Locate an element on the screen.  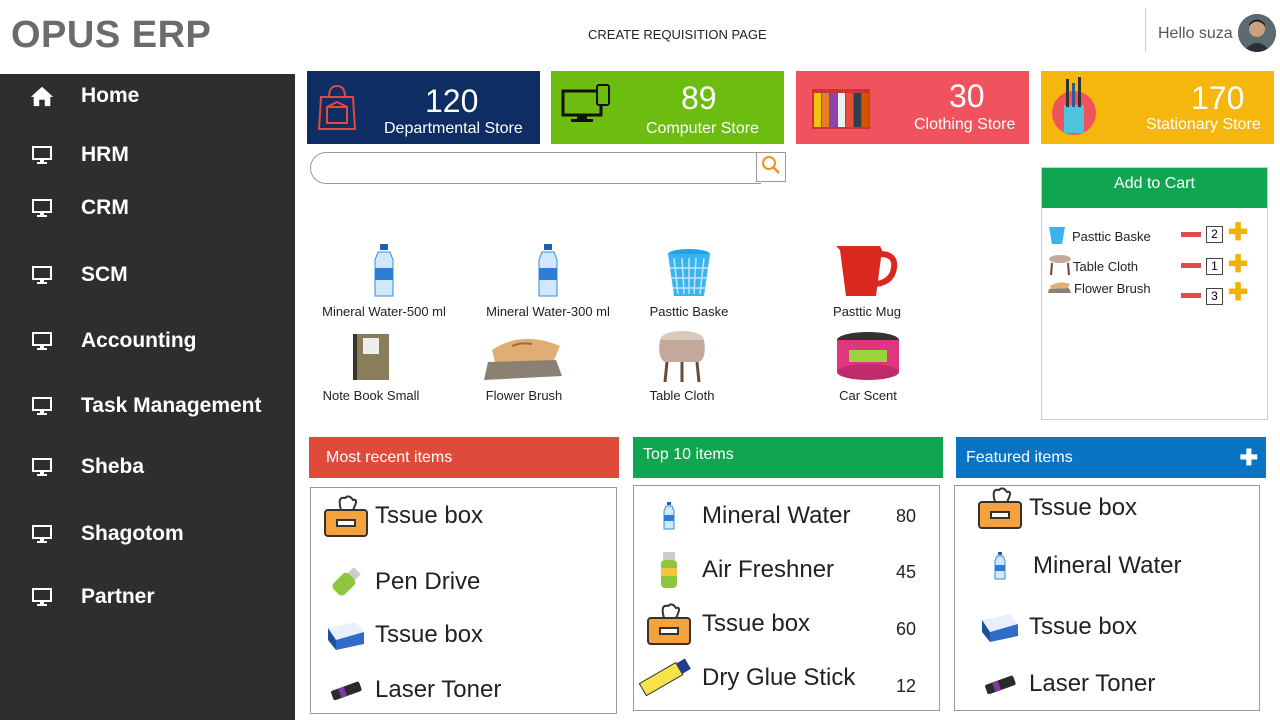
store-count: 89 is located at coordinates (699, 98).